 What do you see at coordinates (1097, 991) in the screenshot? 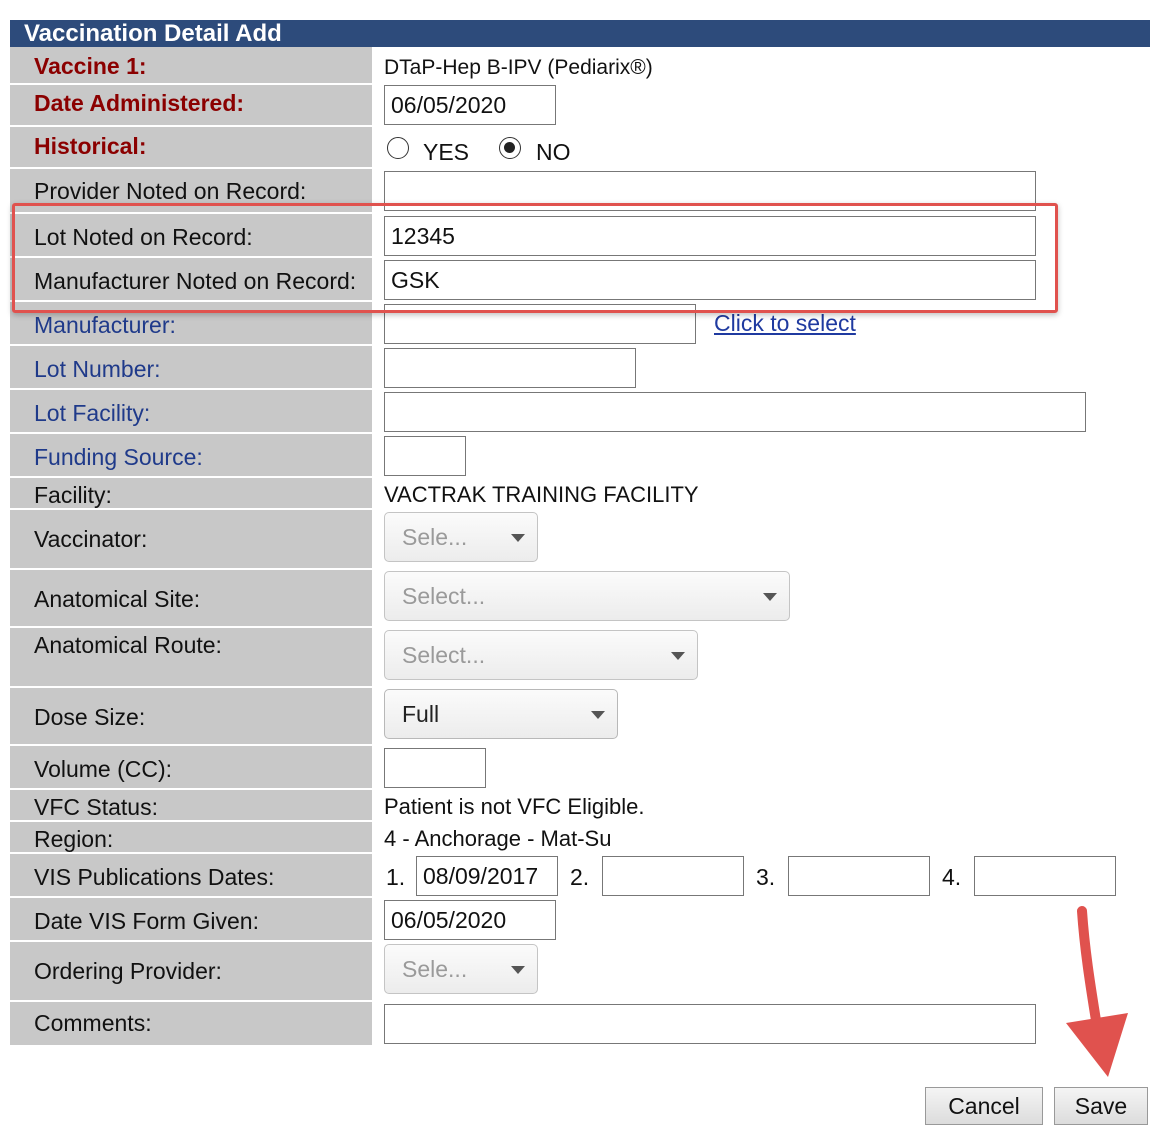
I see `arrow-down-icon` at bounding box center [1097, 991].